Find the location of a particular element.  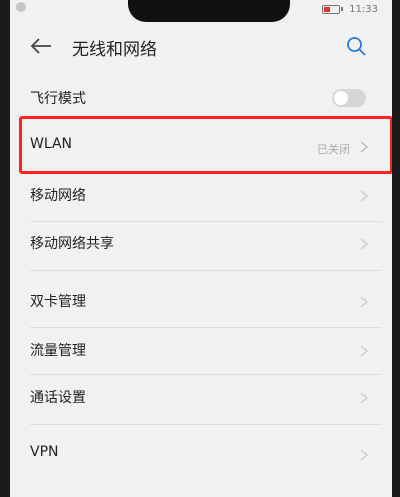

battery-icon is located at coordinates (331, 9).